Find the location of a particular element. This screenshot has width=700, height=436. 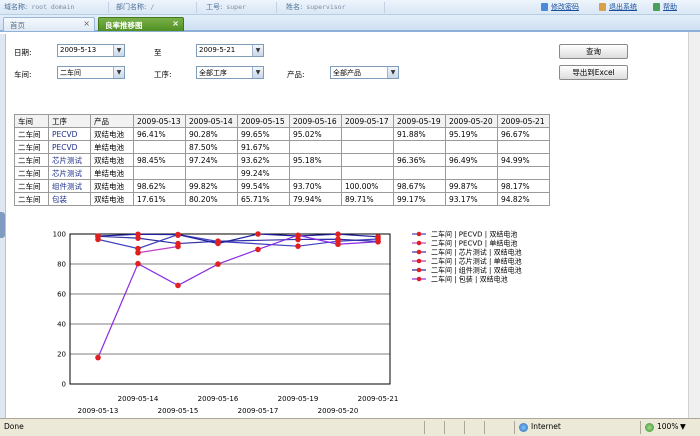

yield-cell: 90.28% is located at coordinates (211, 134).